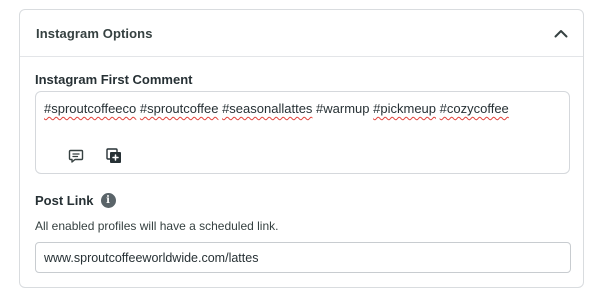  Describe the element at coordinates (108, 200) in the screenshot. I see `info-icon: i` at that location.